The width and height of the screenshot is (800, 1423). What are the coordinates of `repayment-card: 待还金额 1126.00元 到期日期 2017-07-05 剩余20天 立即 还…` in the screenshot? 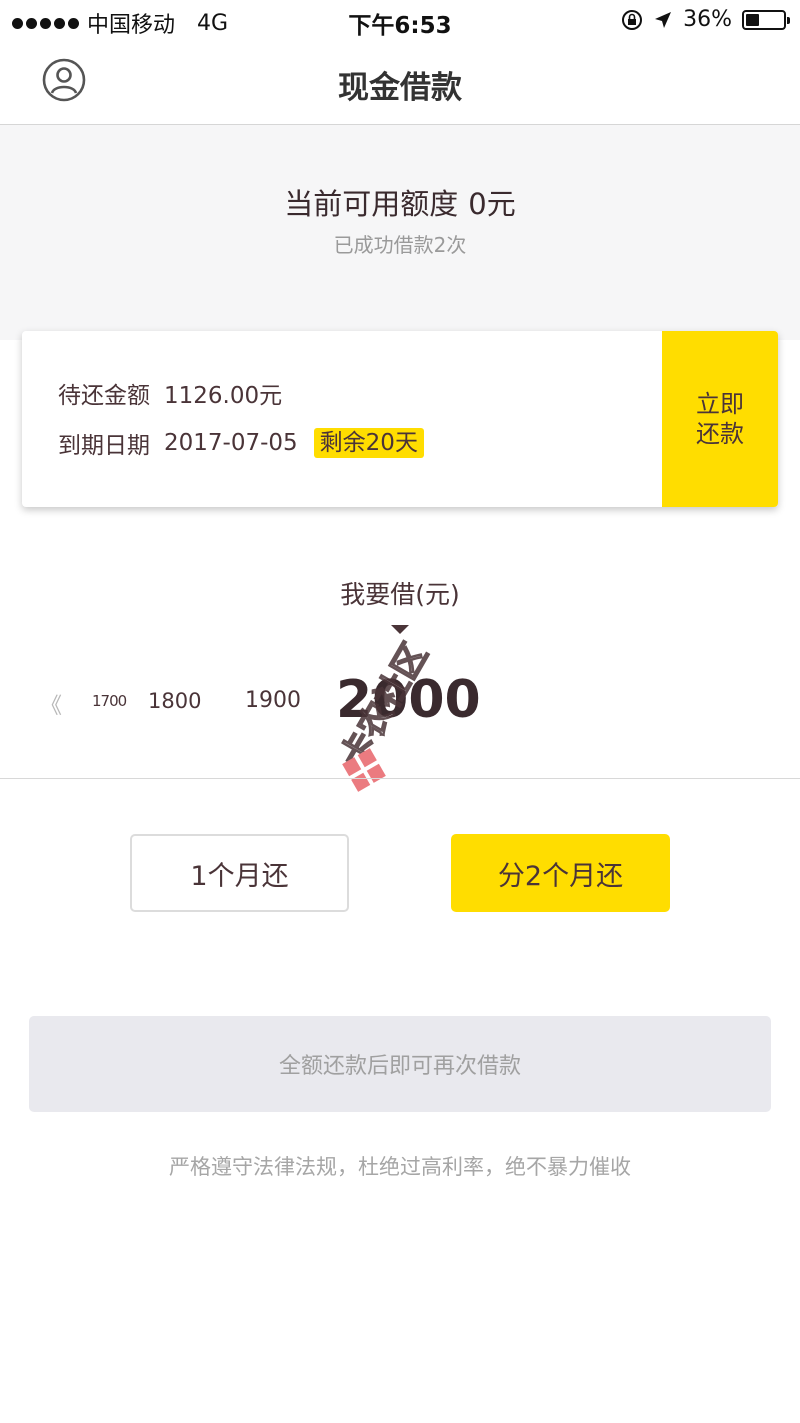 It's located at (400, 419).